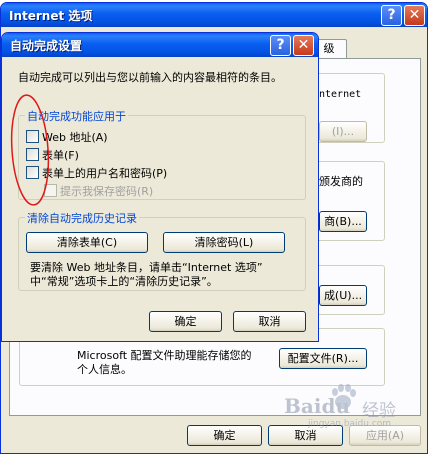 The height and width of the screenshot is (454, 433). What do you see at coordinates (350, 424) in the screenshot?
I see `watermark-url: jingyan.baidu.com` at bounding box center [350, 424].